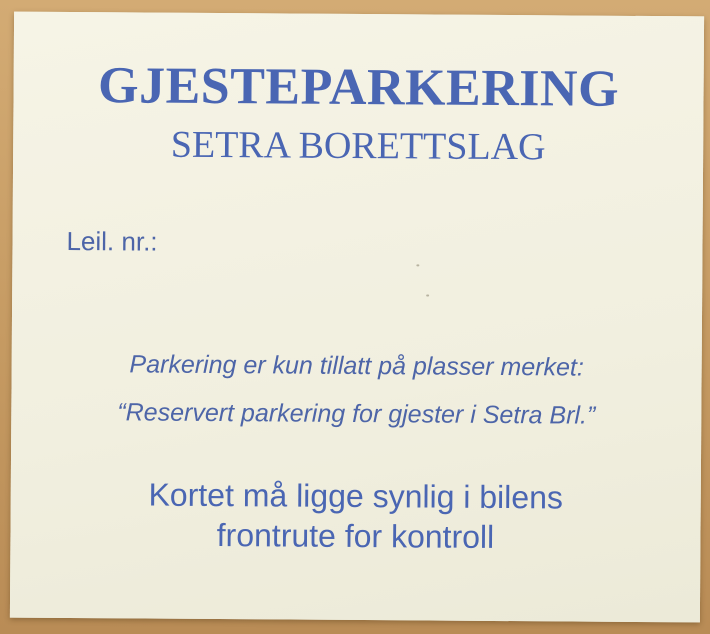 The height and width of the screenshot is (634, 710). I want to click on sign-title: GJESTEPARKERING, so click(358, 87).